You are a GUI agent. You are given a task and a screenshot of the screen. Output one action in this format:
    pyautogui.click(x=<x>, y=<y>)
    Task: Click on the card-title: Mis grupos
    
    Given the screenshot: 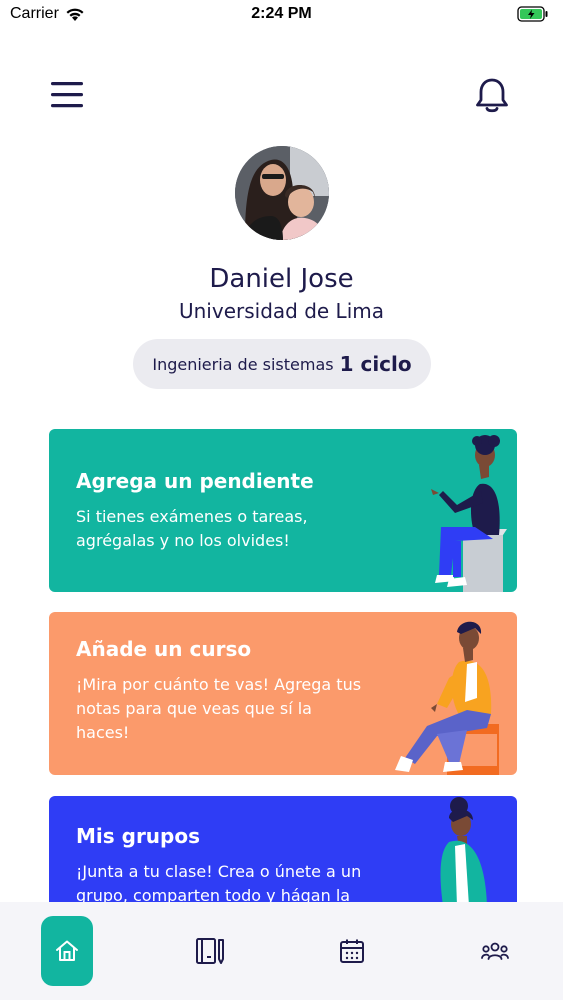 What is the action you would take?
    pyautogui.click(x=138, y=836)
    